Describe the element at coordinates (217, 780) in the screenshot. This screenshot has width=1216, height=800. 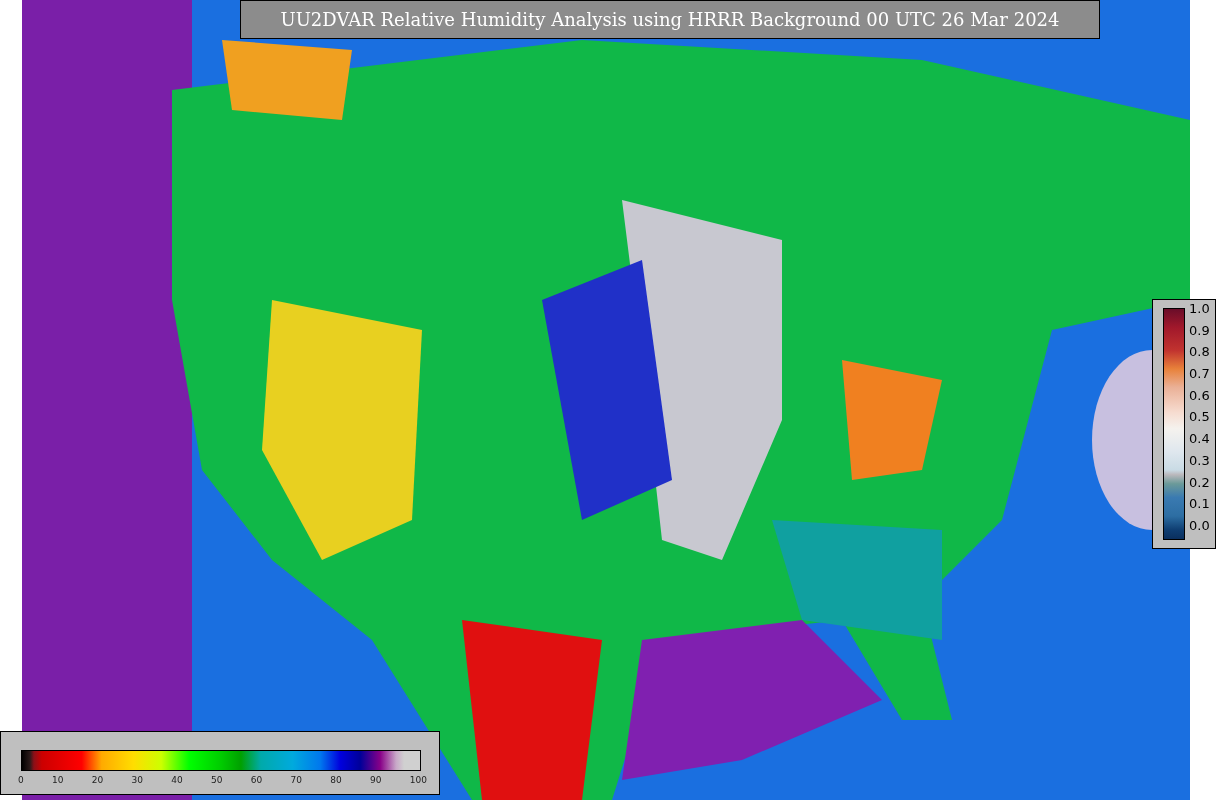
I see `tick-label: 50` at that location.